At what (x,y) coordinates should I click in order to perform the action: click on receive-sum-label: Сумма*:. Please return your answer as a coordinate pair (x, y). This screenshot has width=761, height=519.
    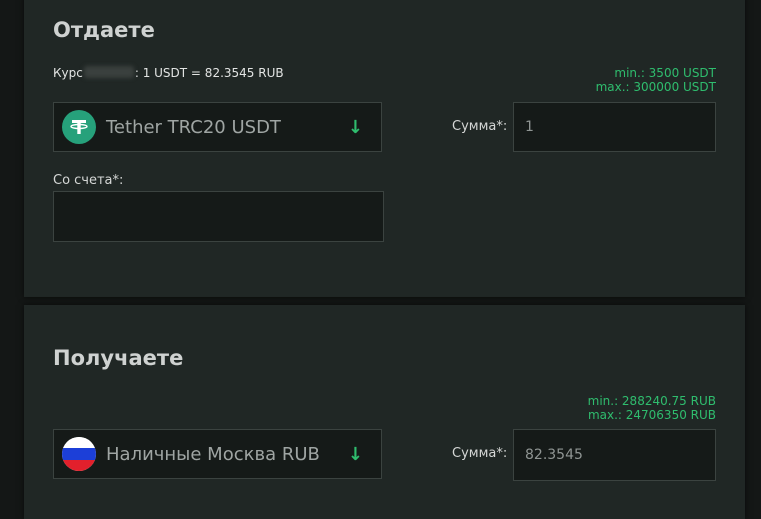
    Looking at the image, I should click on (480, 453).